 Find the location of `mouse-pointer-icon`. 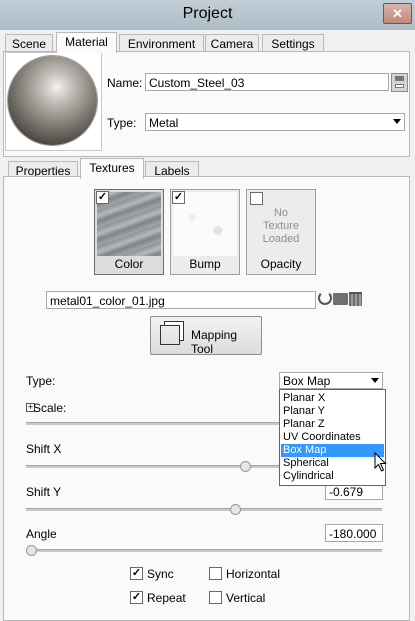

mouse-pointer-icon is located at coordinates (380, 462).